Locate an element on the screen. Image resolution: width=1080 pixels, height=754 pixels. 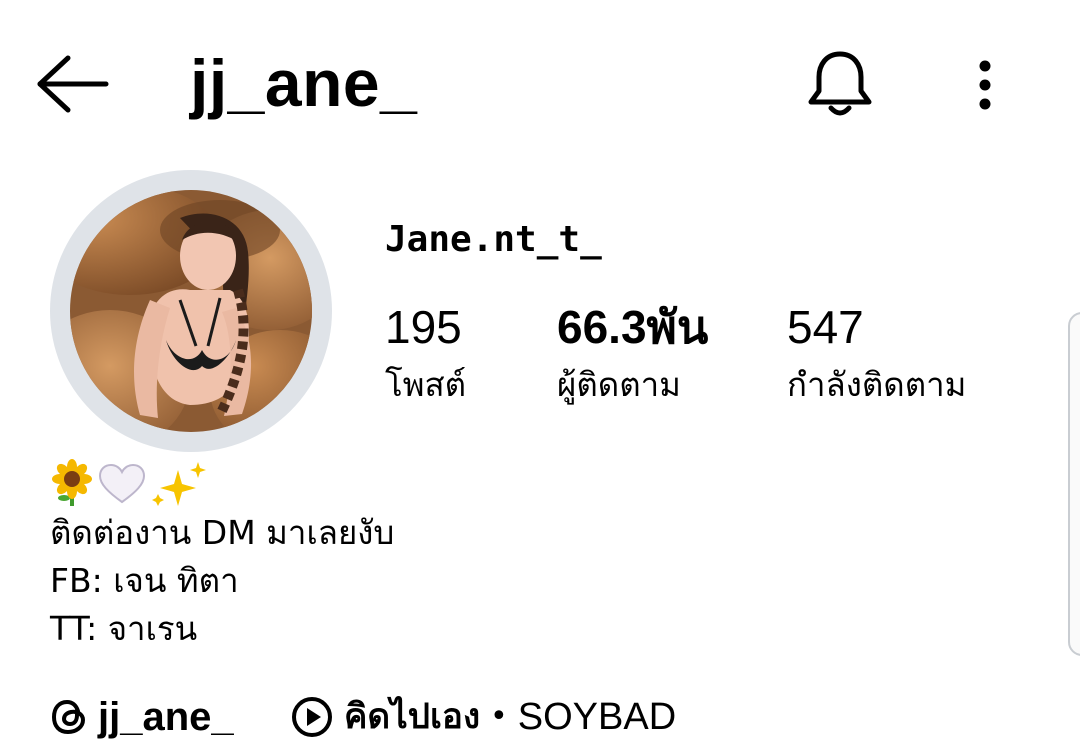
sunflower-icon is located at coordinates (72, 482).